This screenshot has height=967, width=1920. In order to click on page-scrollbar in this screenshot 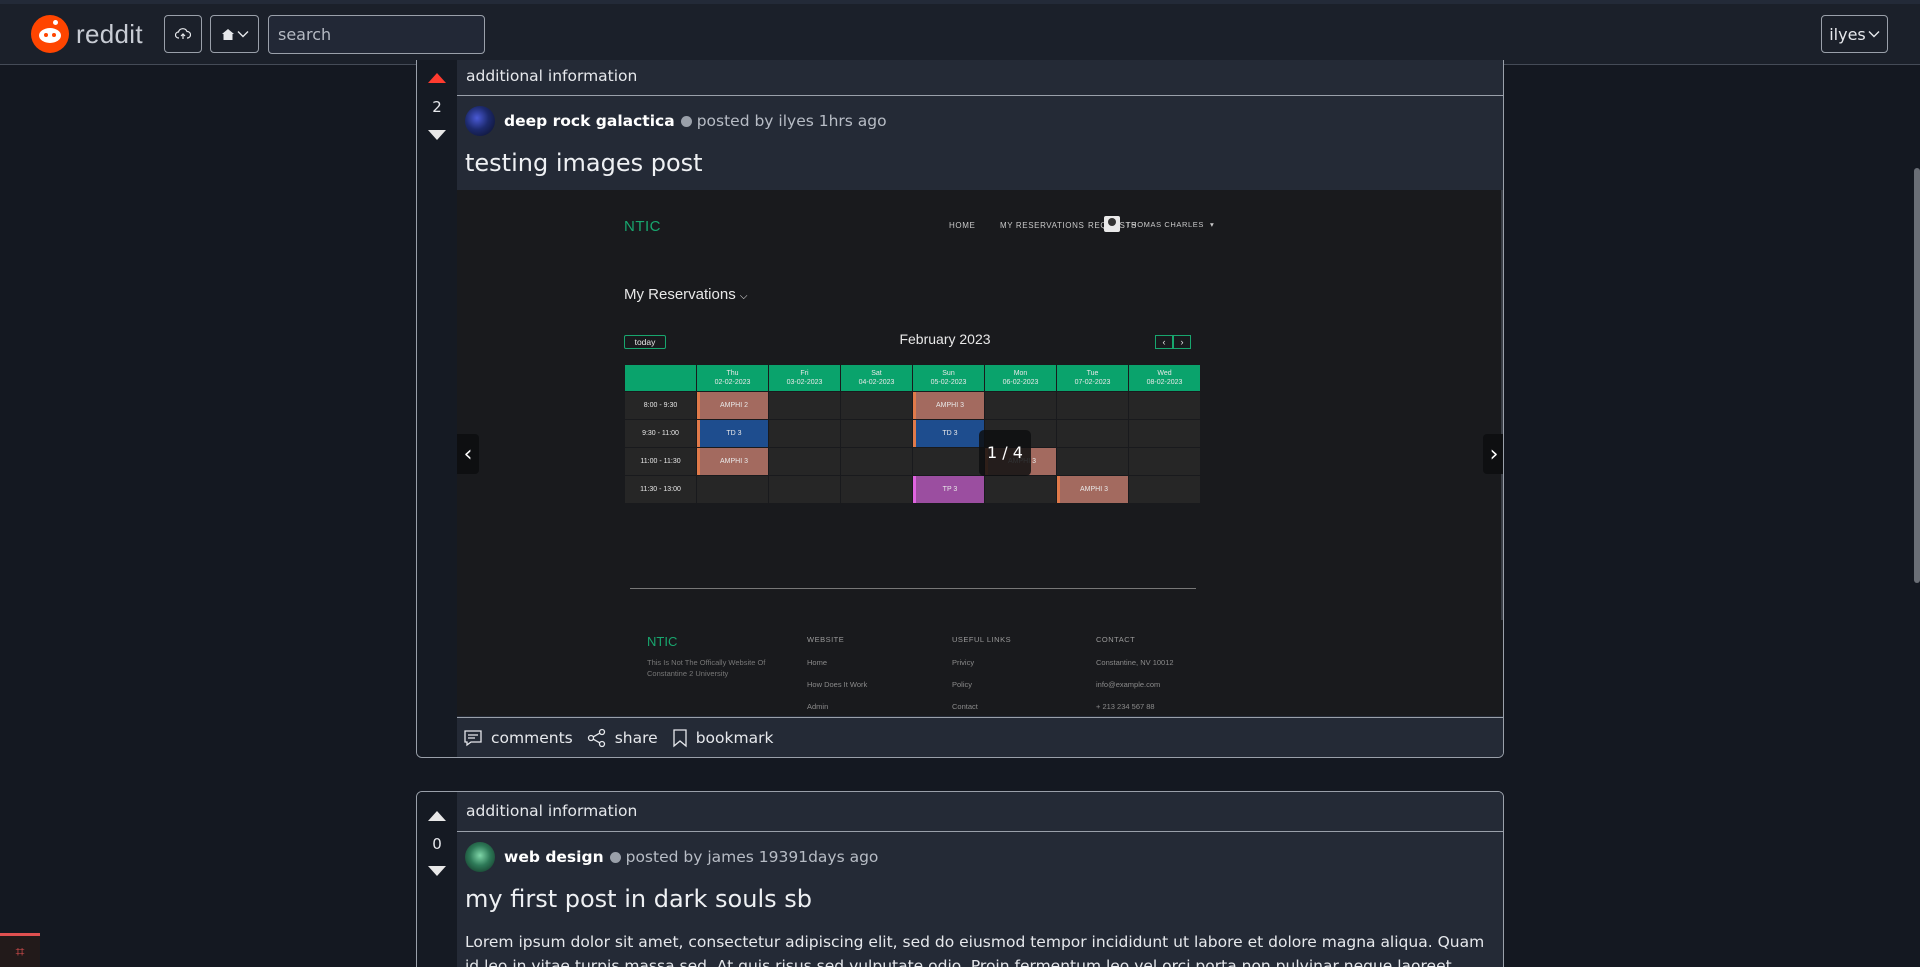, I will do `click(1917, 375)`.